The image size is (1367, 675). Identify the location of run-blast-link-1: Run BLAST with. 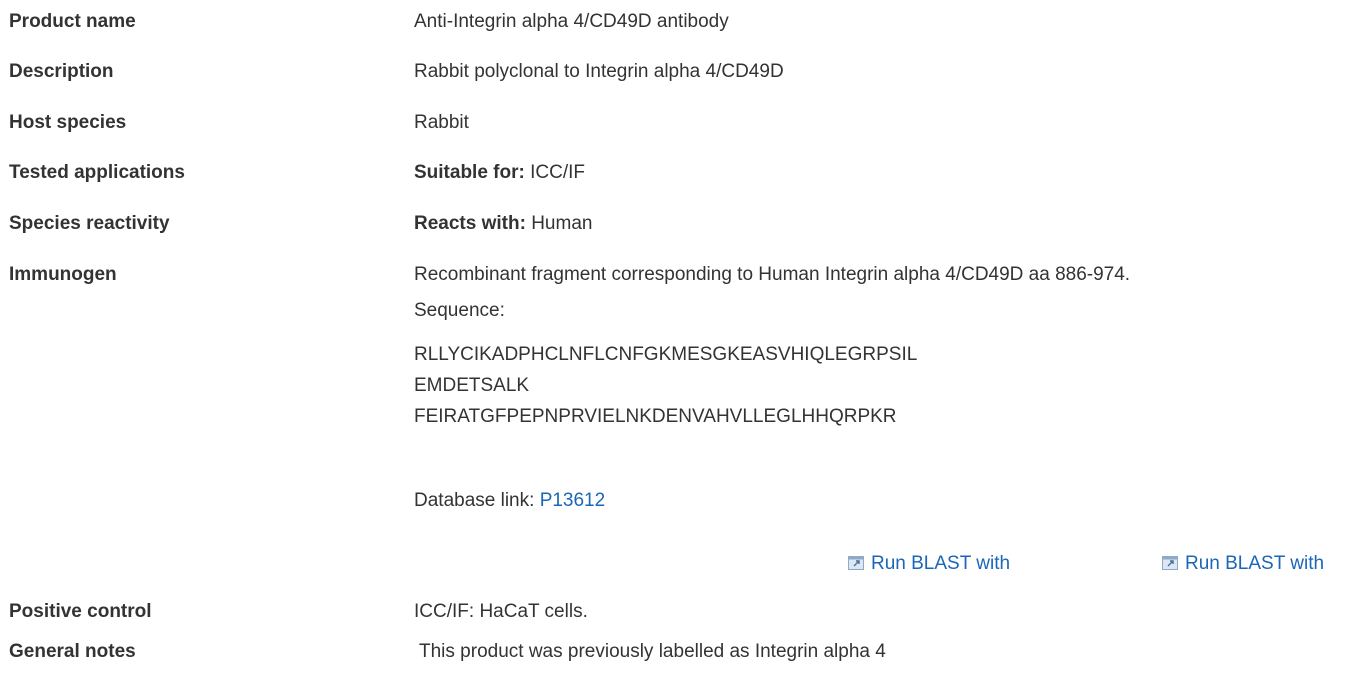
(929, 564).